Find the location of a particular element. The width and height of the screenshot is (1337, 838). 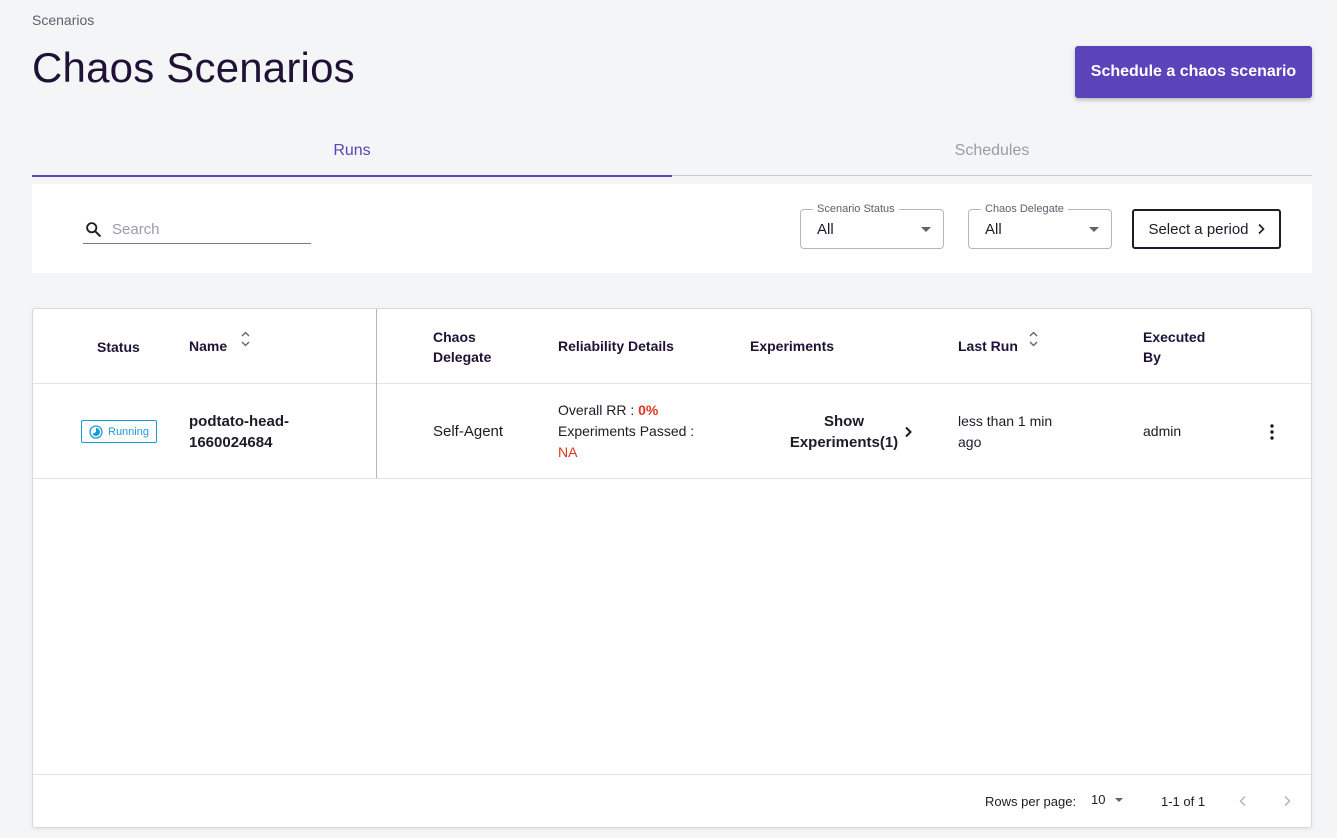

header-chaos-delegate-line2: Delegate is located at coordinates (462, 357).